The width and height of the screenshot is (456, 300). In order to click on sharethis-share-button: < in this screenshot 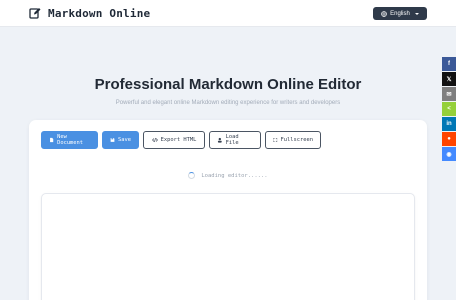, I will do `click(449, 109)`.